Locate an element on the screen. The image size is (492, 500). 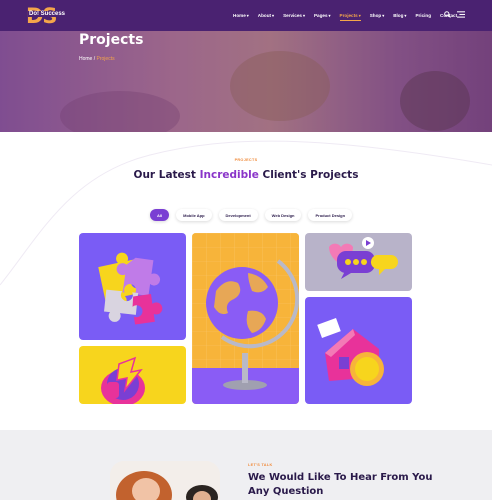
puzzle-image is located at coordinates (130, 288).